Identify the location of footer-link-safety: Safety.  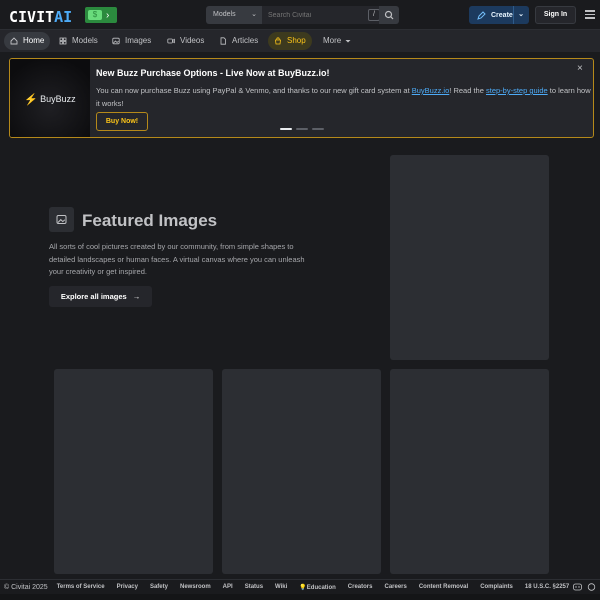
(159, 587).